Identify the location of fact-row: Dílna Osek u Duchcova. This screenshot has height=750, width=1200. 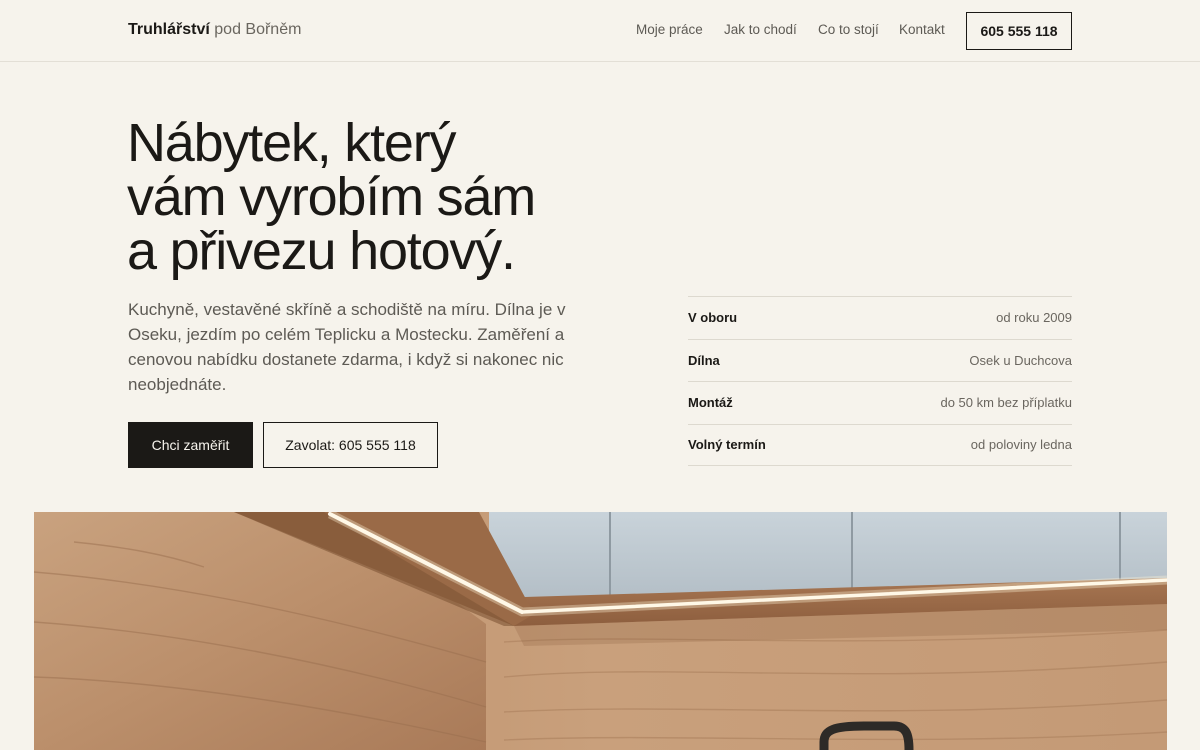
(880, 360).